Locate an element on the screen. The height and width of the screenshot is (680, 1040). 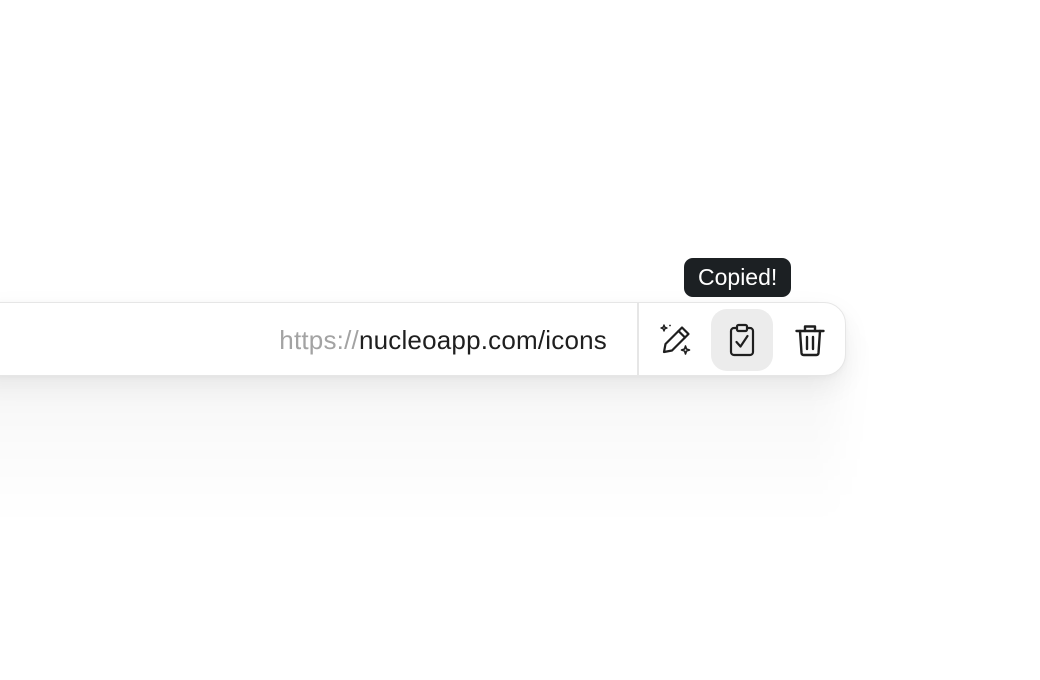
clipboard-check-icon is located at coordinates (742, 340).